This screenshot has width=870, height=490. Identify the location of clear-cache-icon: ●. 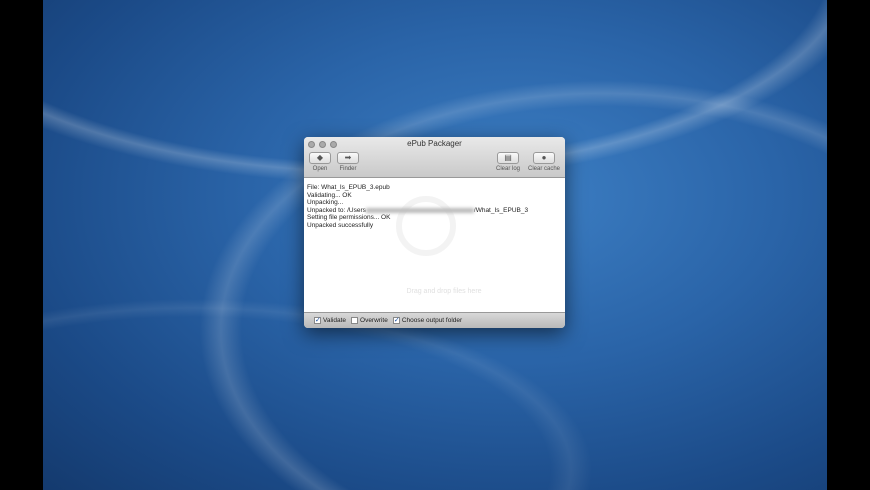
(544, 158).